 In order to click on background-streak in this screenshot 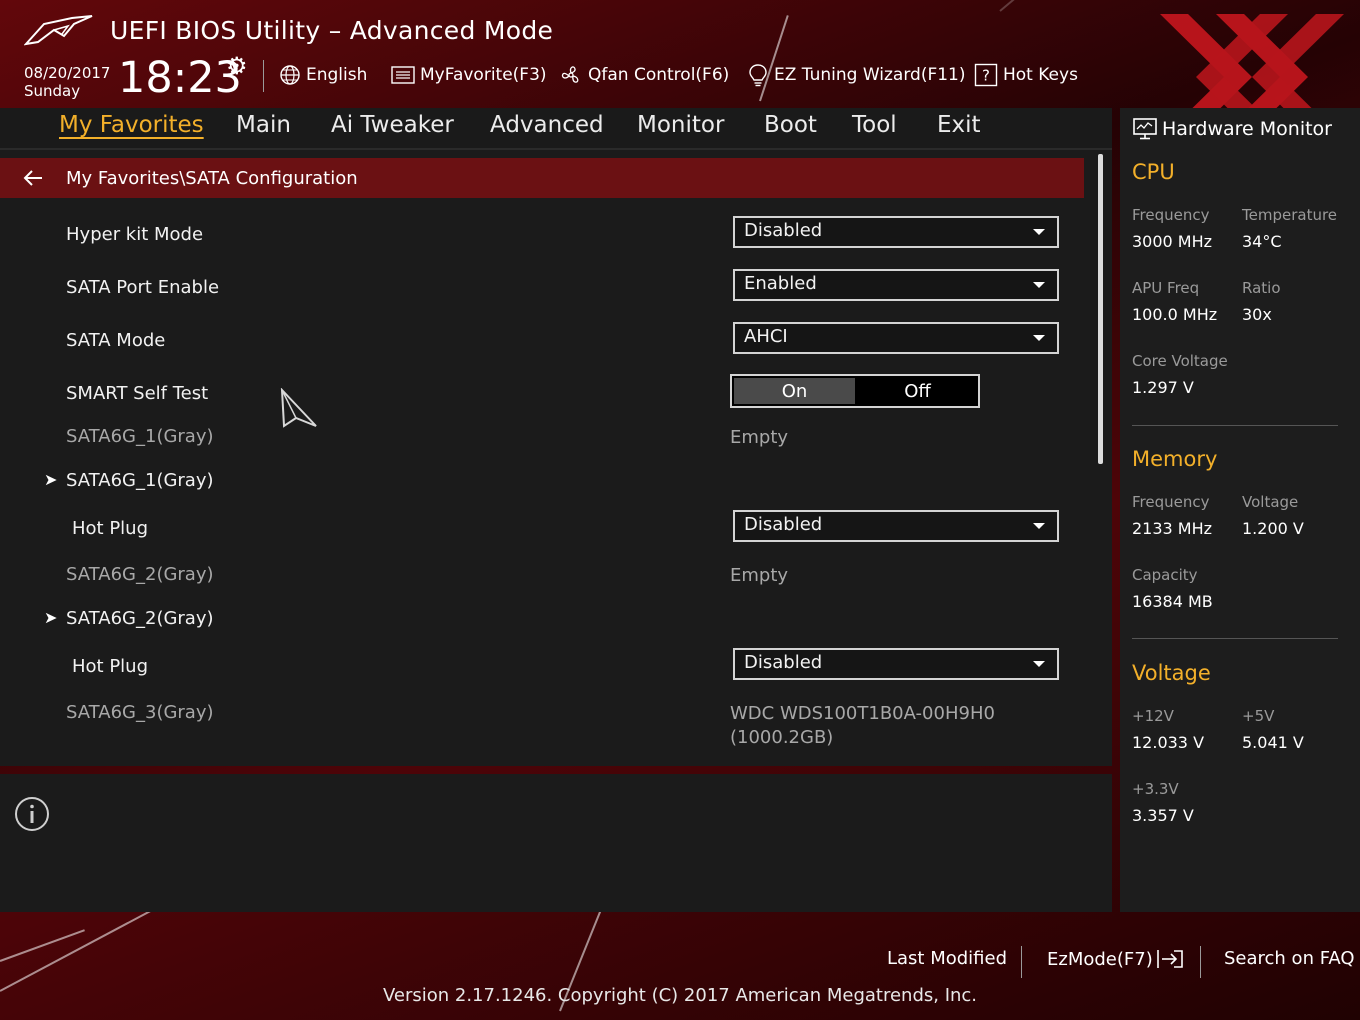, I will do `click(42, 945)`.